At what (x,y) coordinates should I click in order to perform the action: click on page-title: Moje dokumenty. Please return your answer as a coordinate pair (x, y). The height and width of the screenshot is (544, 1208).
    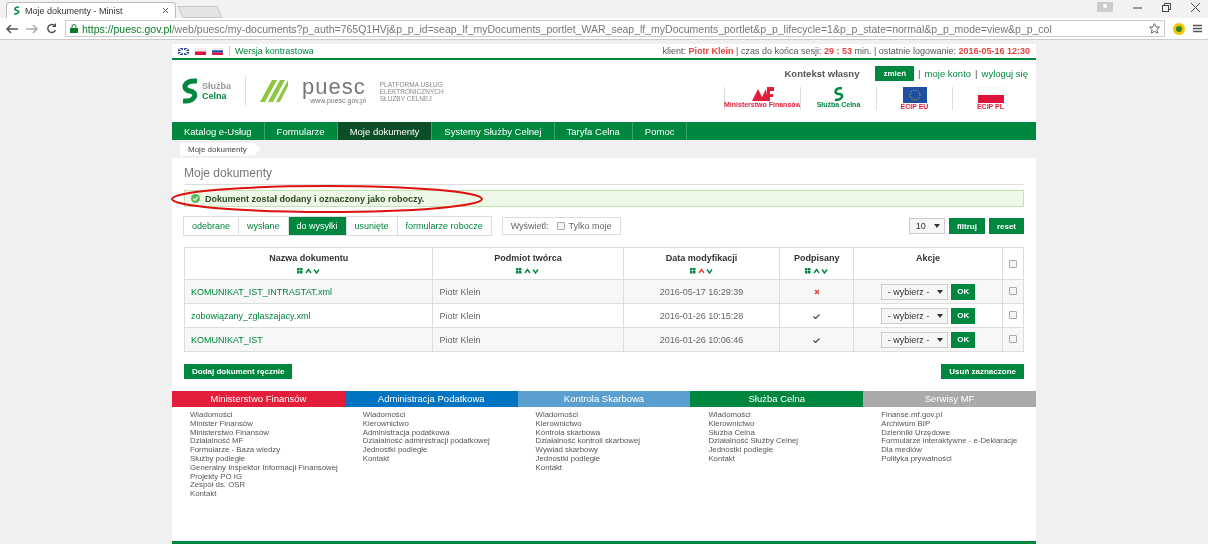
    Looking at the image, I should click on (604, 174).